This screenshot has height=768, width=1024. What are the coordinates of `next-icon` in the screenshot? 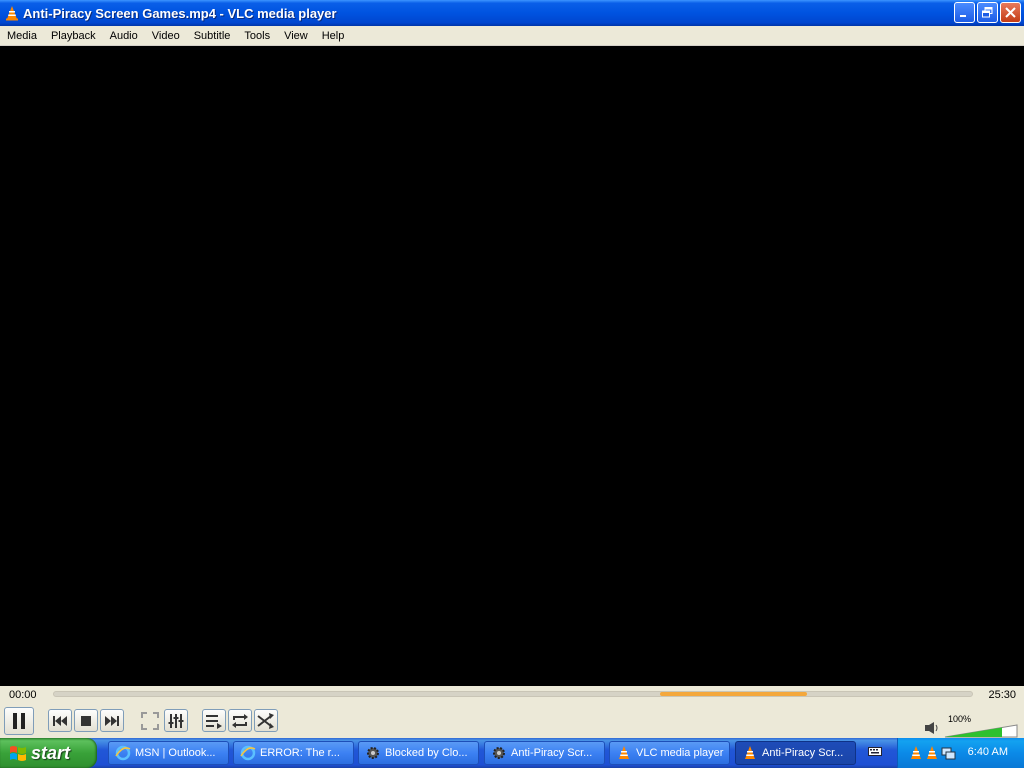 It's located at (112, 720).